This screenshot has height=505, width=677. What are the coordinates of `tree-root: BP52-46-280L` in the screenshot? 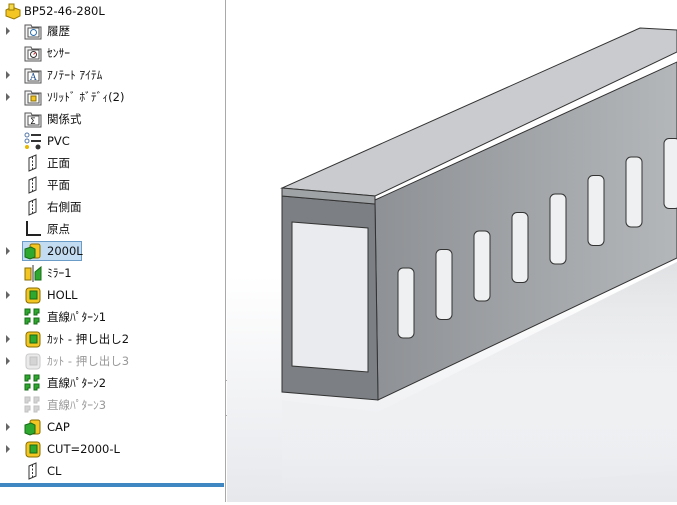 It's located at (113, 11).